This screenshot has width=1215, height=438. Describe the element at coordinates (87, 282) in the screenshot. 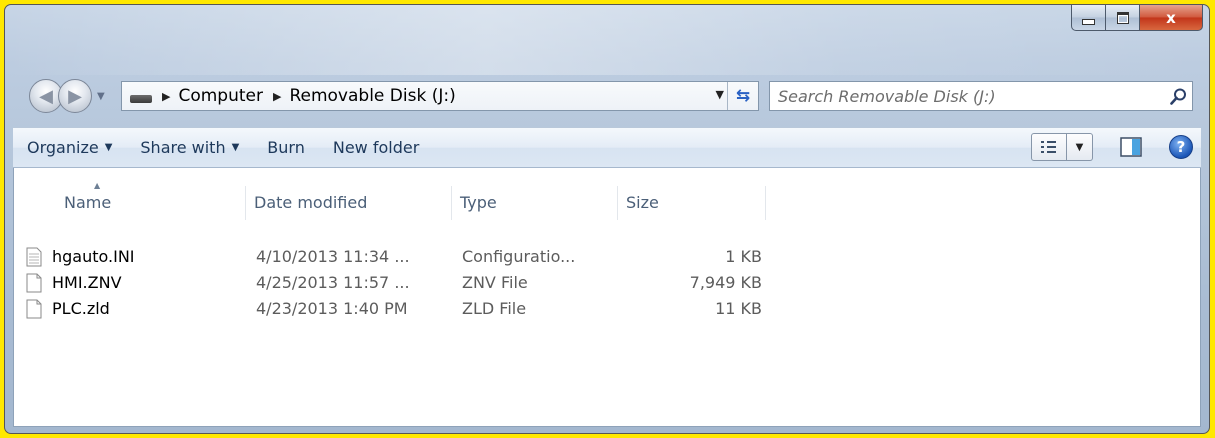

I see `file-name: HMI.ZNV` at that location.